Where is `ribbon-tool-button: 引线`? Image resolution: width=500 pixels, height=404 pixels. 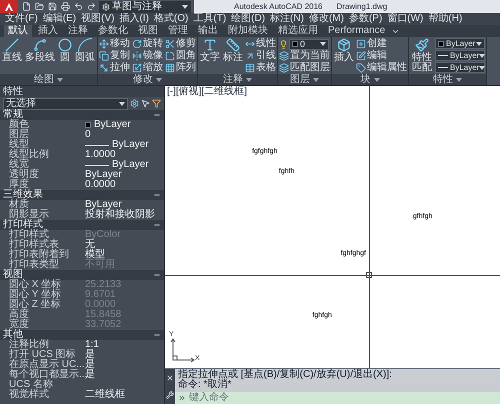
ribbon-tool-button: 引线 is located at coordinates (260, 56).